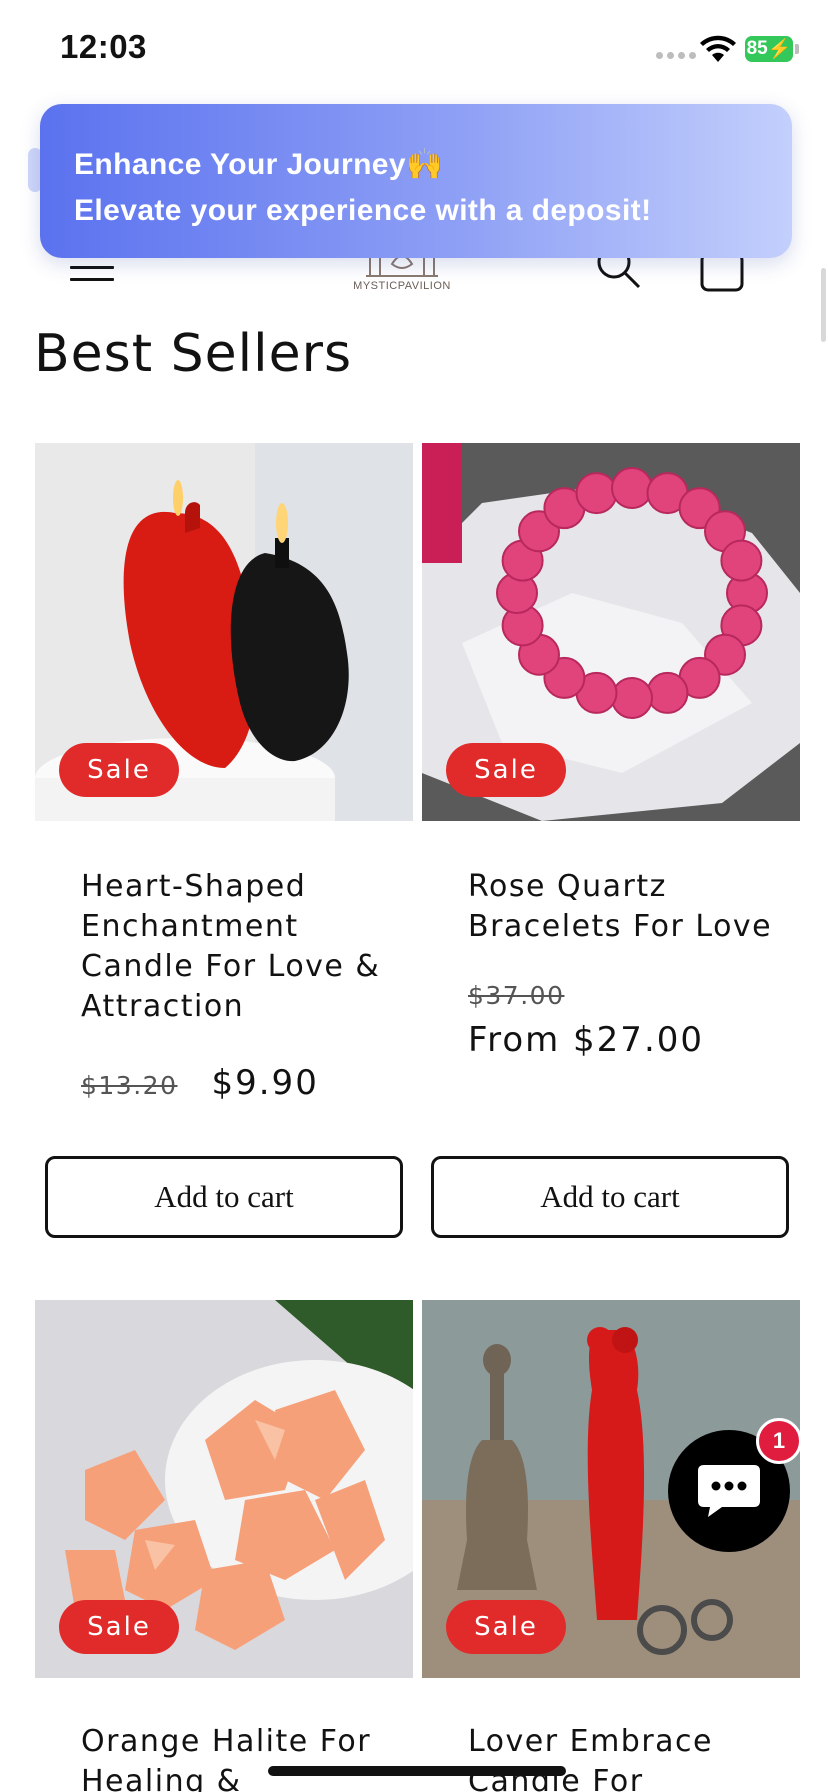 Image resolution: width=828 pixels, height=1792 pixels. What do you see at coordinates (823, 305) in the screenshot?
I see `scroll-indicator` at bounding box center [823, 305].